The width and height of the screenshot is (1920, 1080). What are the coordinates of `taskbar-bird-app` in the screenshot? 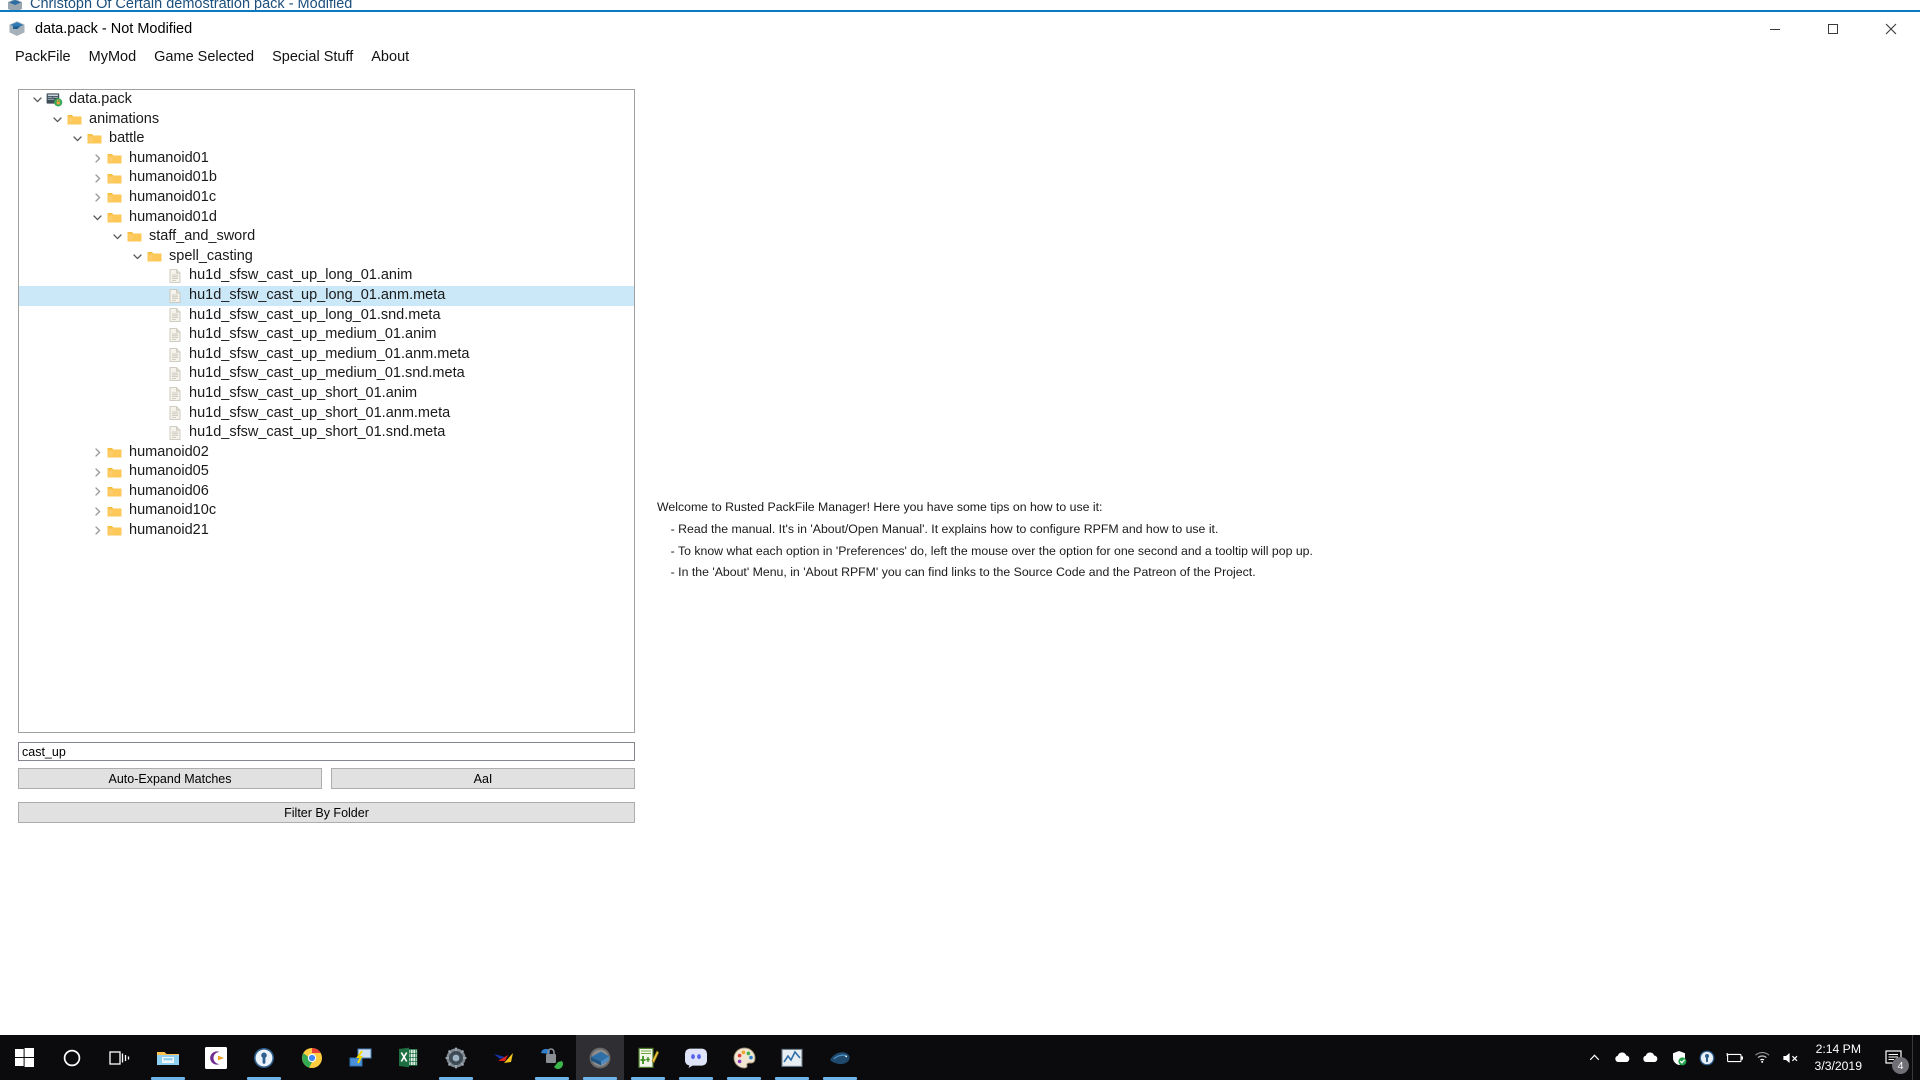 It's located at (840, 1057).